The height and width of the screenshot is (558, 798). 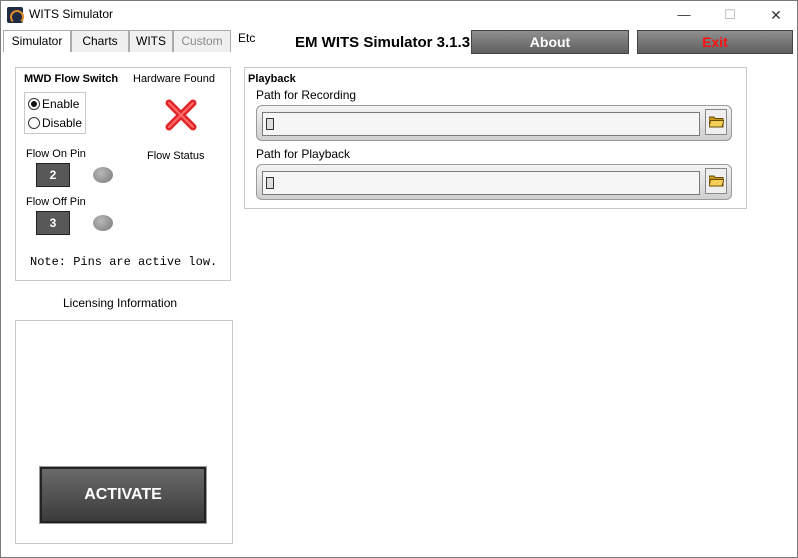 I want to click on tab-custom: Custom, so click(x=202, y=41).